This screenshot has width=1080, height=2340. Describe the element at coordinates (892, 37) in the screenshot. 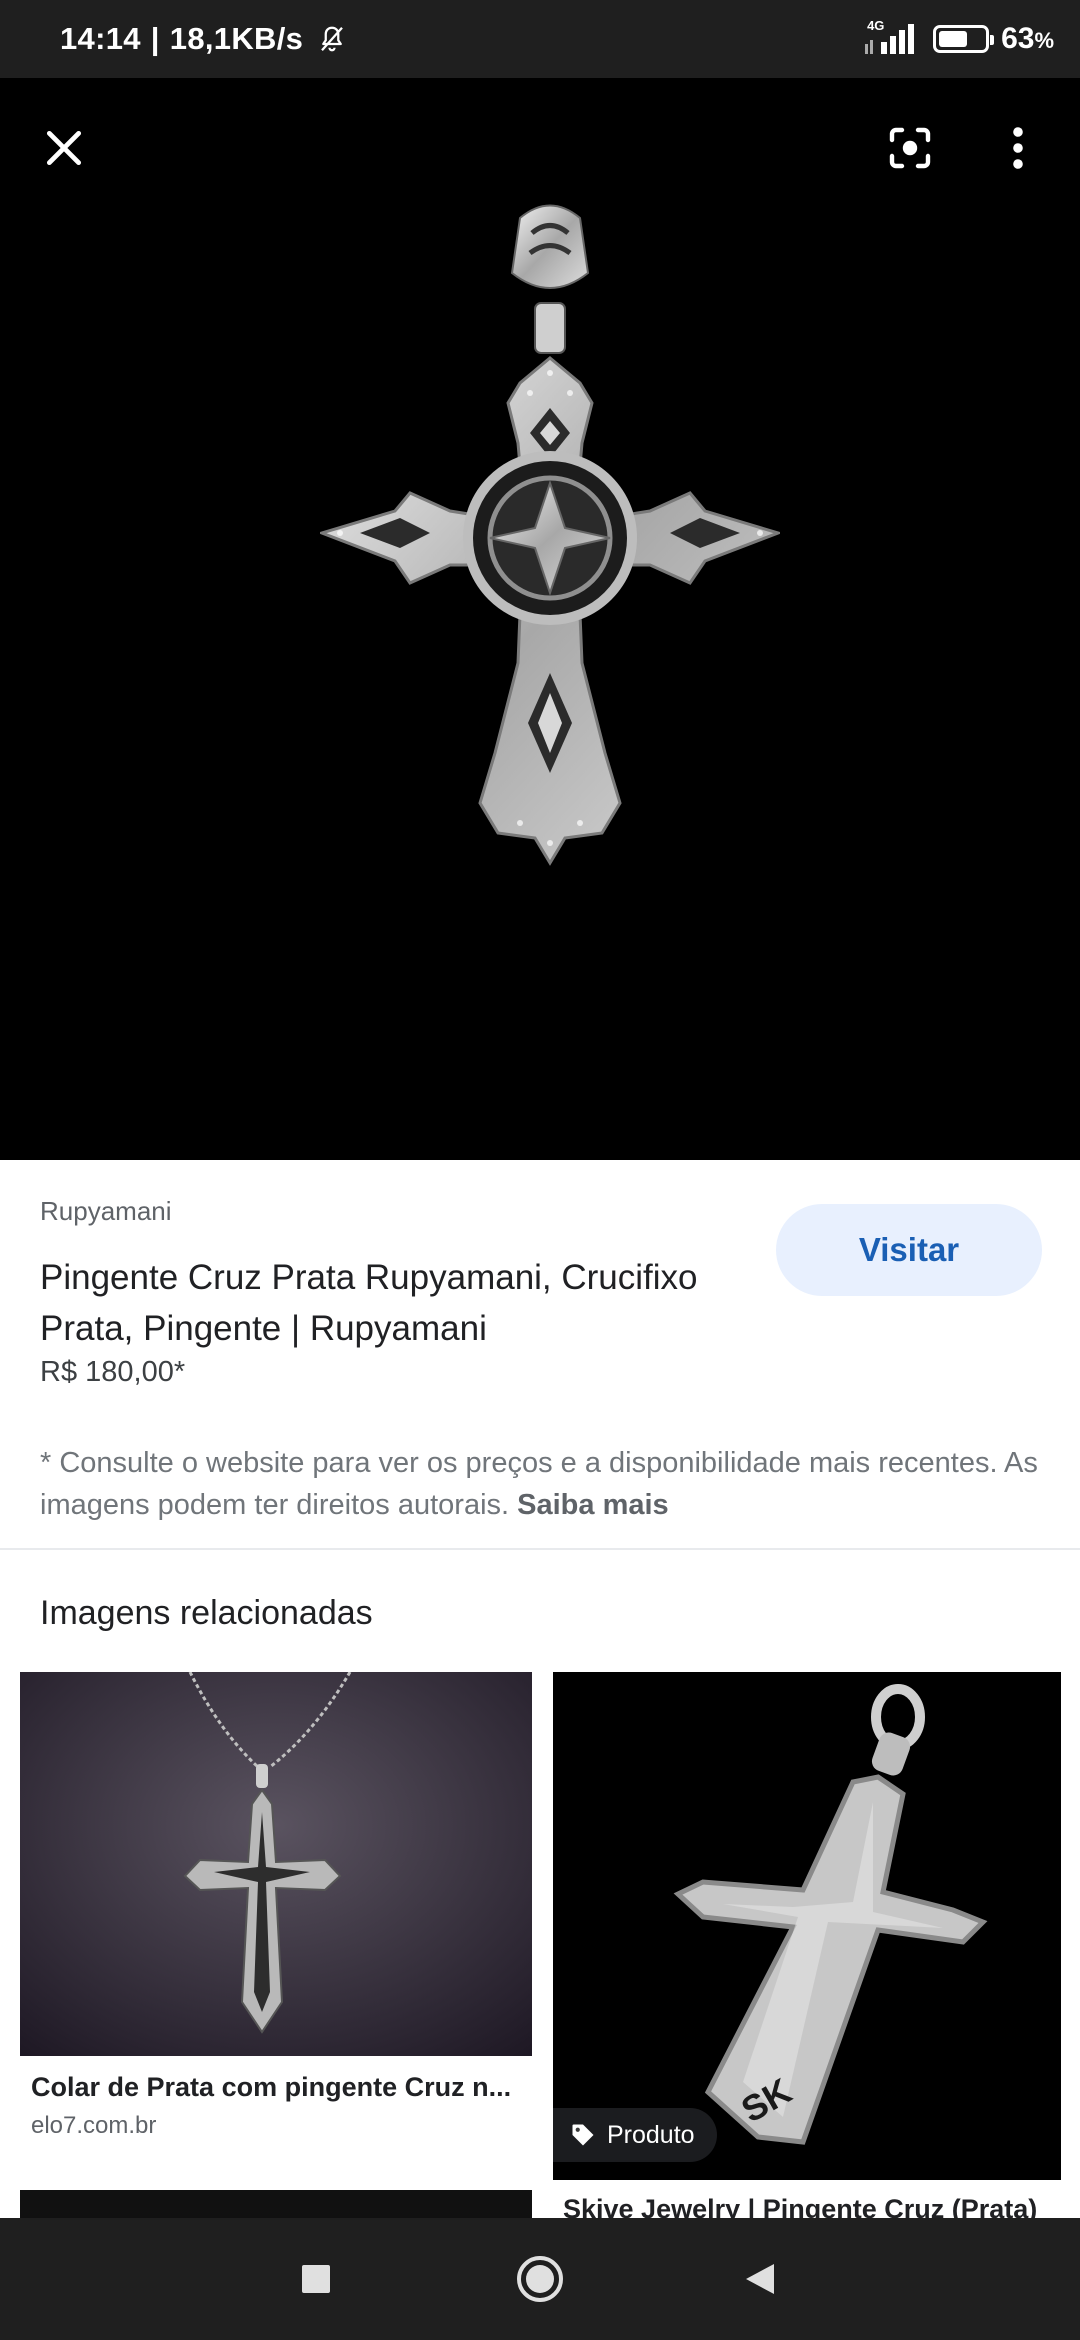

I see `signal-icon: 4G` at that location.